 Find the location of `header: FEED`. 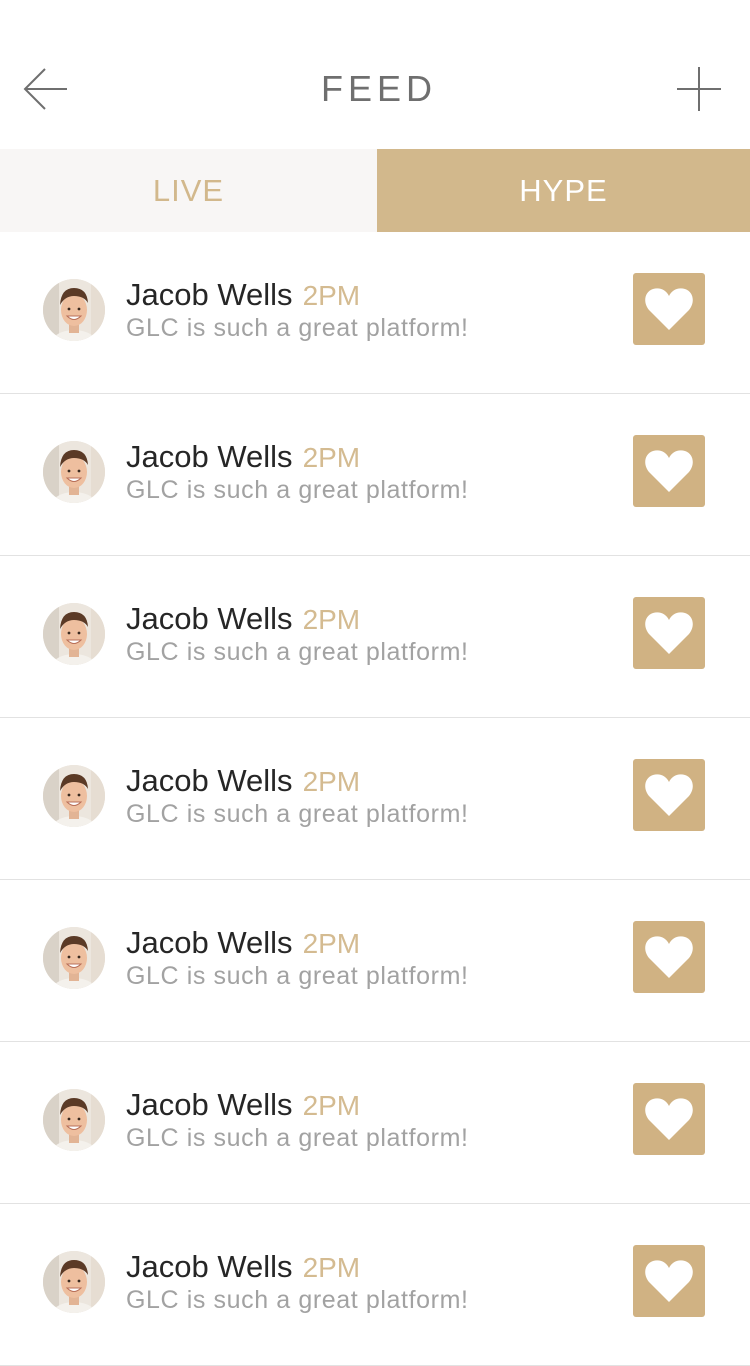

header: FEED is located at coordinates (375, 75).